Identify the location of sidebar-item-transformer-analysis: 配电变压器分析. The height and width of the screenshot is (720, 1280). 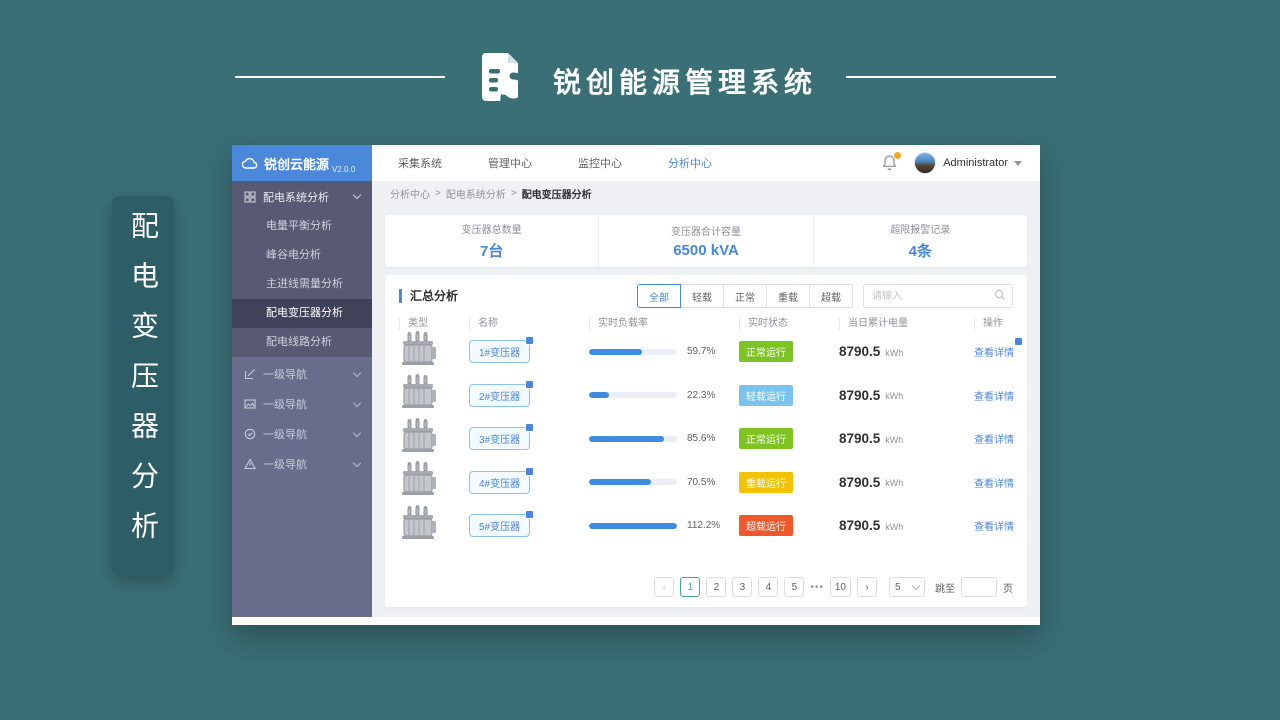
(302, 313).